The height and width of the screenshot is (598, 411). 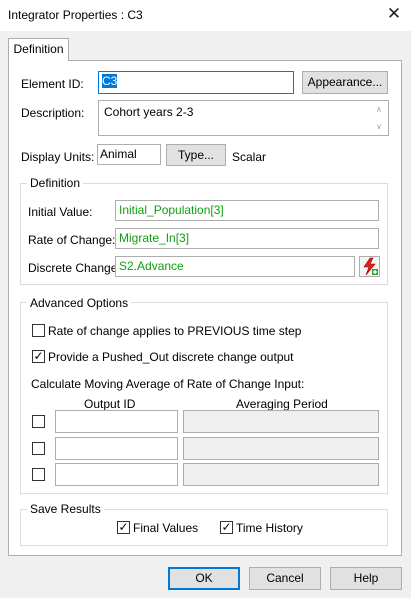 What do you see at coordinates (55, 183) in the screenshot?
I see `definition-group-title: Definition` at bounding box center [55, 183].